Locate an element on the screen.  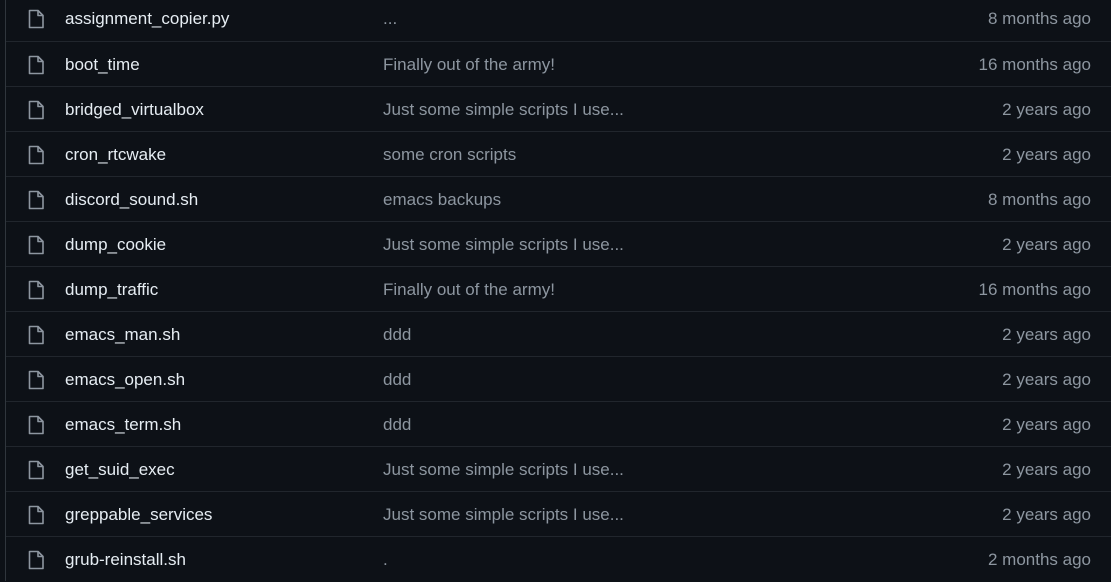
file-name-link: assignment_copier.py is located at coordinates (147, 19).